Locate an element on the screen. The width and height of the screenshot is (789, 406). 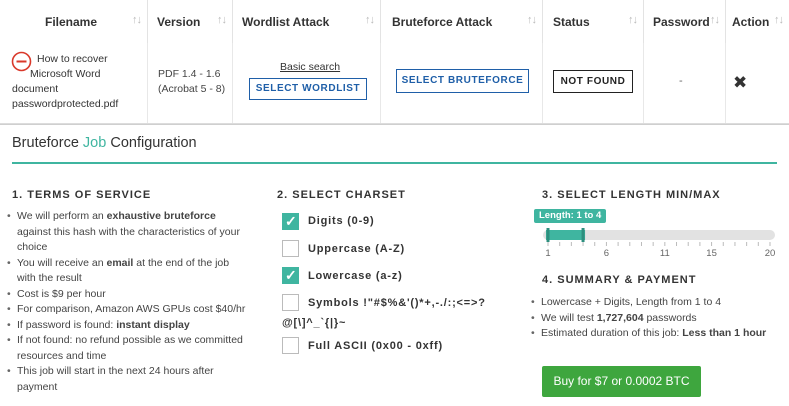
digits-label: Digits (0-9) is located at coordinates (341, 221).